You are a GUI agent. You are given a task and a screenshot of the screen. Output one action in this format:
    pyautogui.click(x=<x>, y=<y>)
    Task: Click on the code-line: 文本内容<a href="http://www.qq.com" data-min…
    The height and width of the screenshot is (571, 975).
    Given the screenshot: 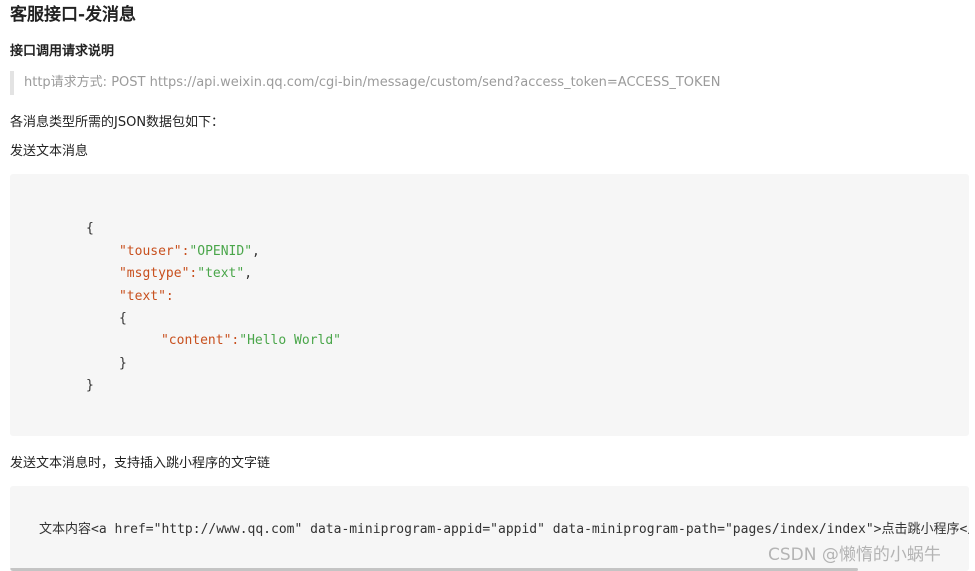 What is the action you would take?
    pyautogui.click(x=504, y=529)
    